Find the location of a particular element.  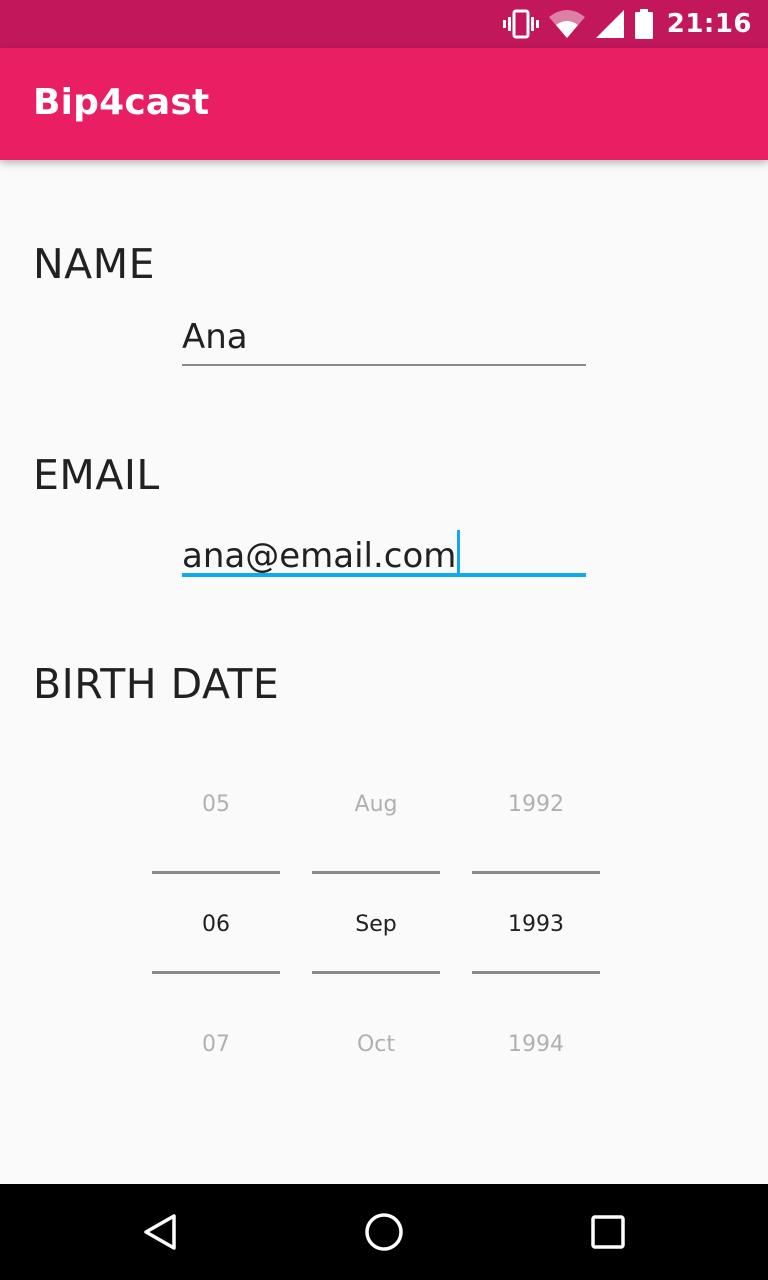

year-divider-bottom is located at coordinates (536, 972).